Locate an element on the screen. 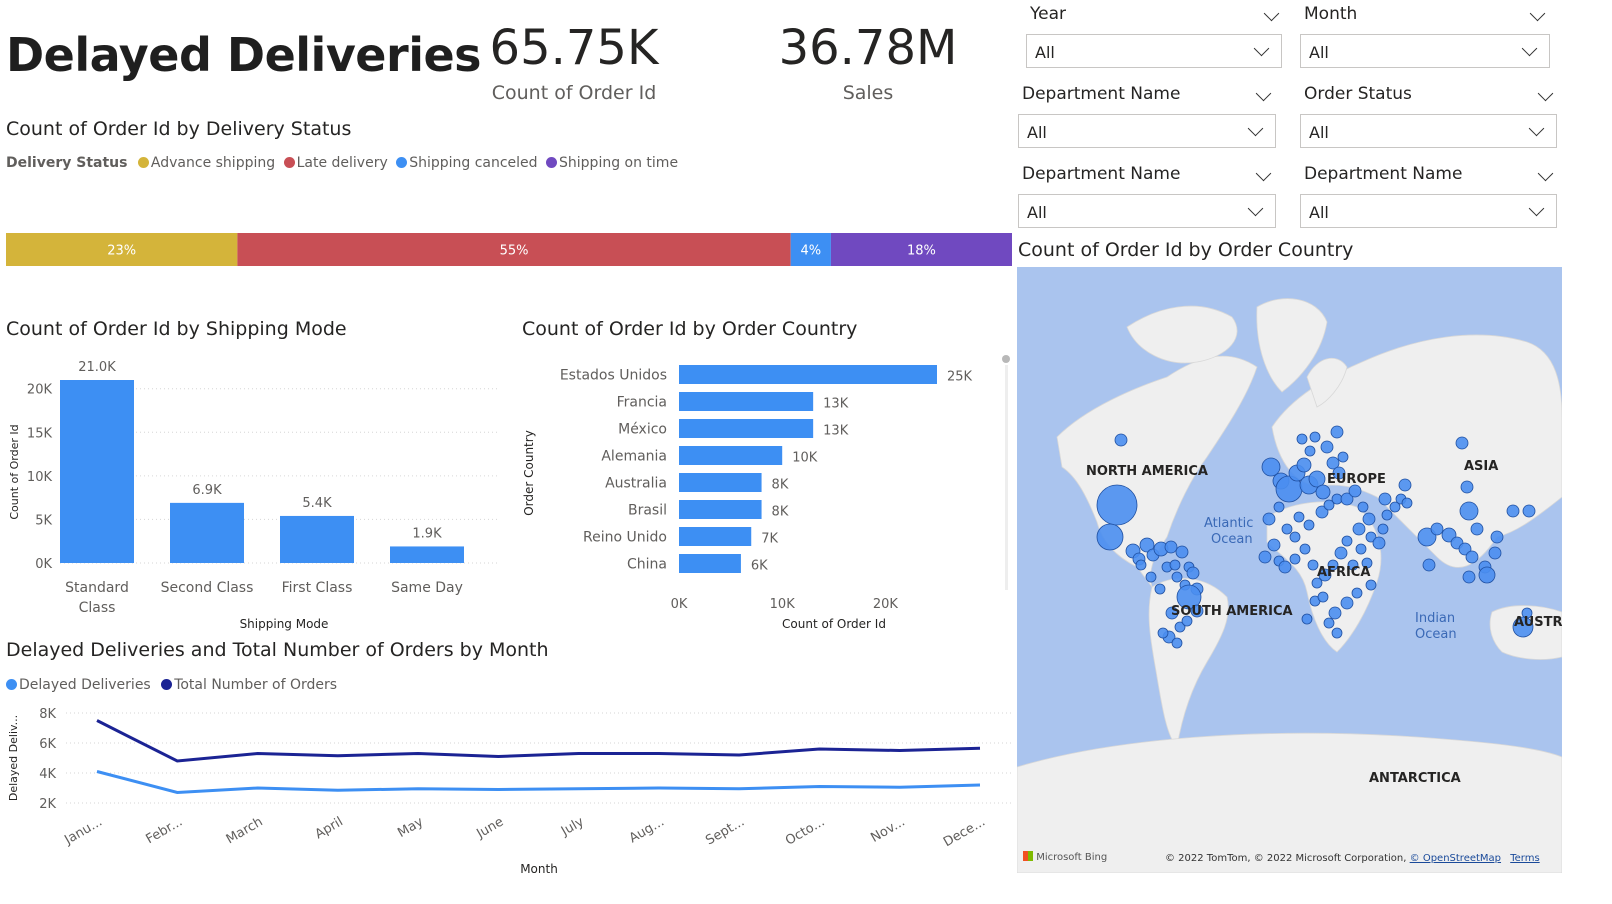 Image resolution: width=1612 pixels, height=904 pixels. slicer-department-name: Department Name All is located at coordinates (1147, 116).